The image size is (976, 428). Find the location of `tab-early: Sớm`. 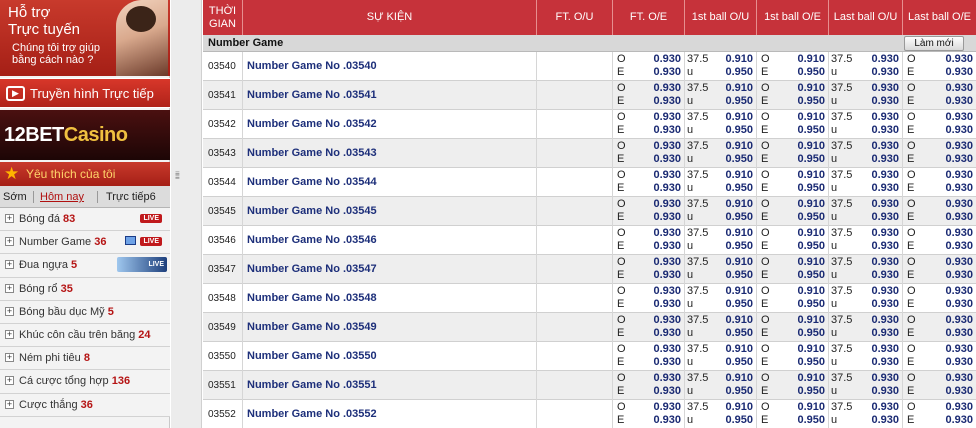

tab-early: Sớm is located at coordinates (15, 197).